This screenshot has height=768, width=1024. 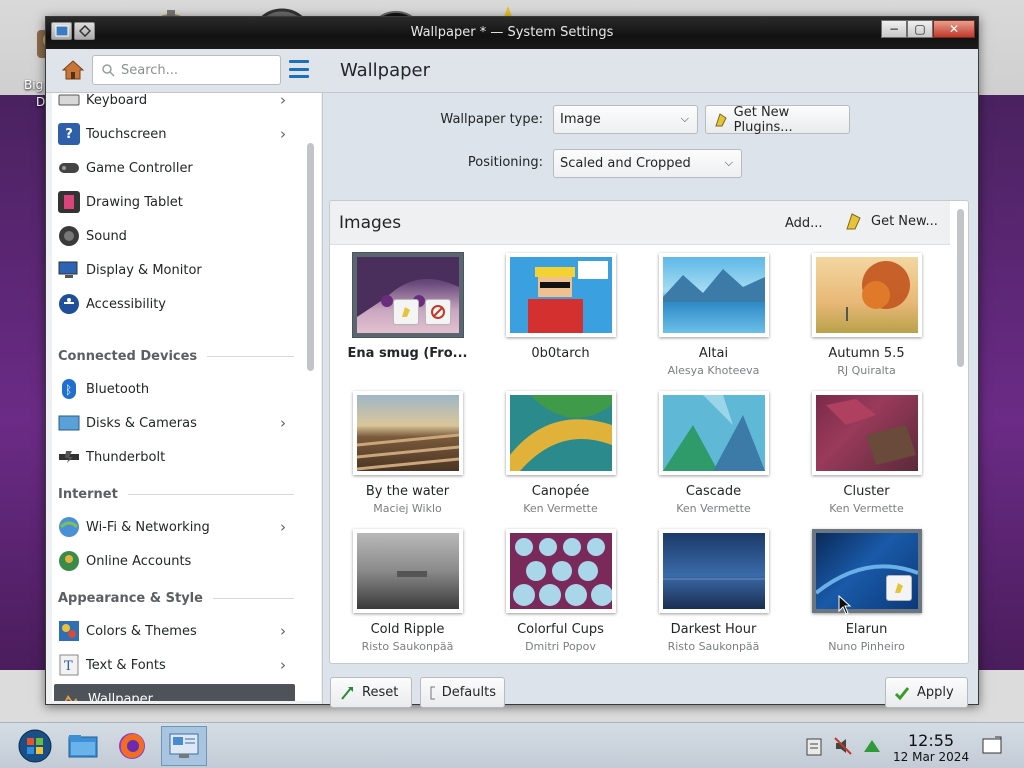 I want to click on close-button: ✕, so click(x=954, y=29).